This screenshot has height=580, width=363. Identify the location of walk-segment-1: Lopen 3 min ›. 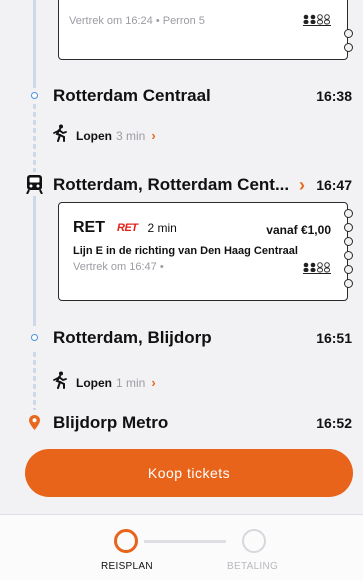
(104, 135).